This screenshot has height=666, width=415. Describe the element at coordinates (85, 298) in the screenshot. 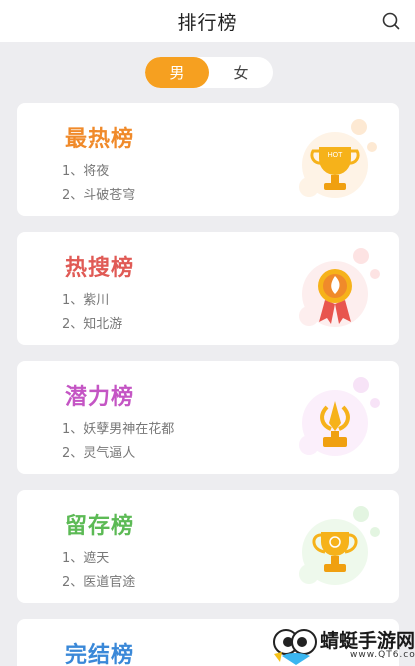

I see `ranking-item: 1、紫川` at that location.